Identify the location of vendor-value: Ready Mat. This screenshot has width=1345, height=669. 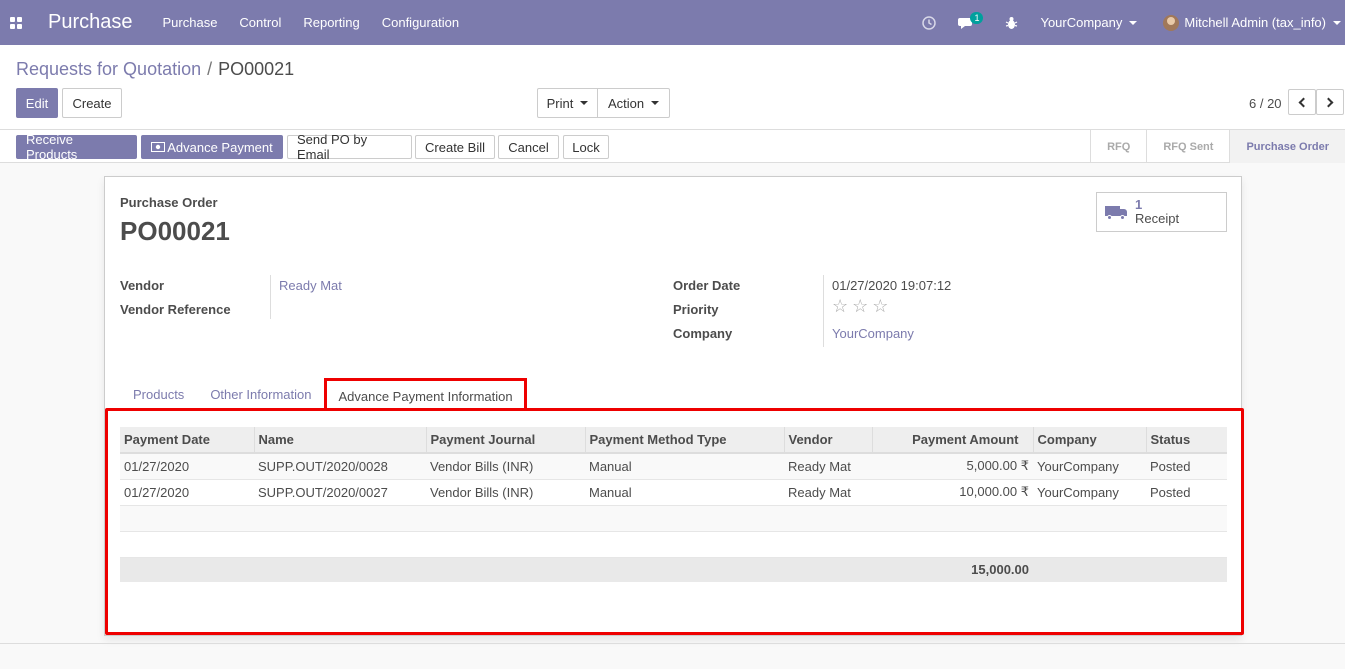
(310, 285).